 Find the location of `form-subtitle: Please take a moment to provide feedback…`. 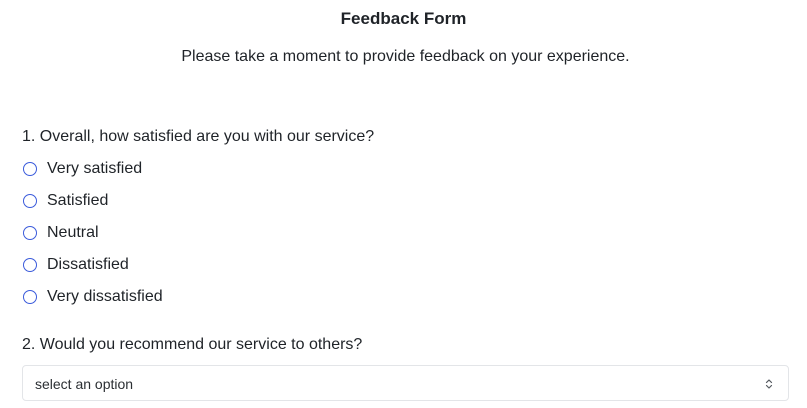

form-subtitle: Please take a moment to provide feedback… is located at coordinates (405, 56).